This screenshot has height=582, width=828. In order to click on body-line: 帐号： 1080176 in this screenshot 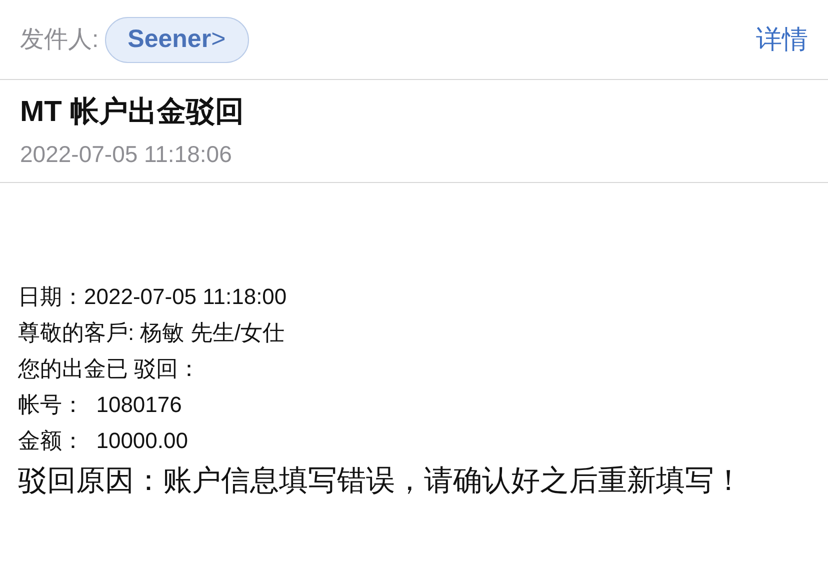, I will do `click(100, 405)`.